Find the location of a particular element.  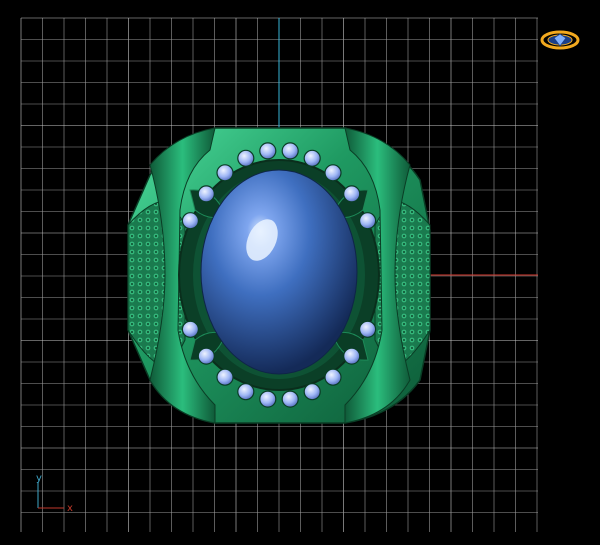

gizmo-y-label: y is located at coordinates (39, 478).